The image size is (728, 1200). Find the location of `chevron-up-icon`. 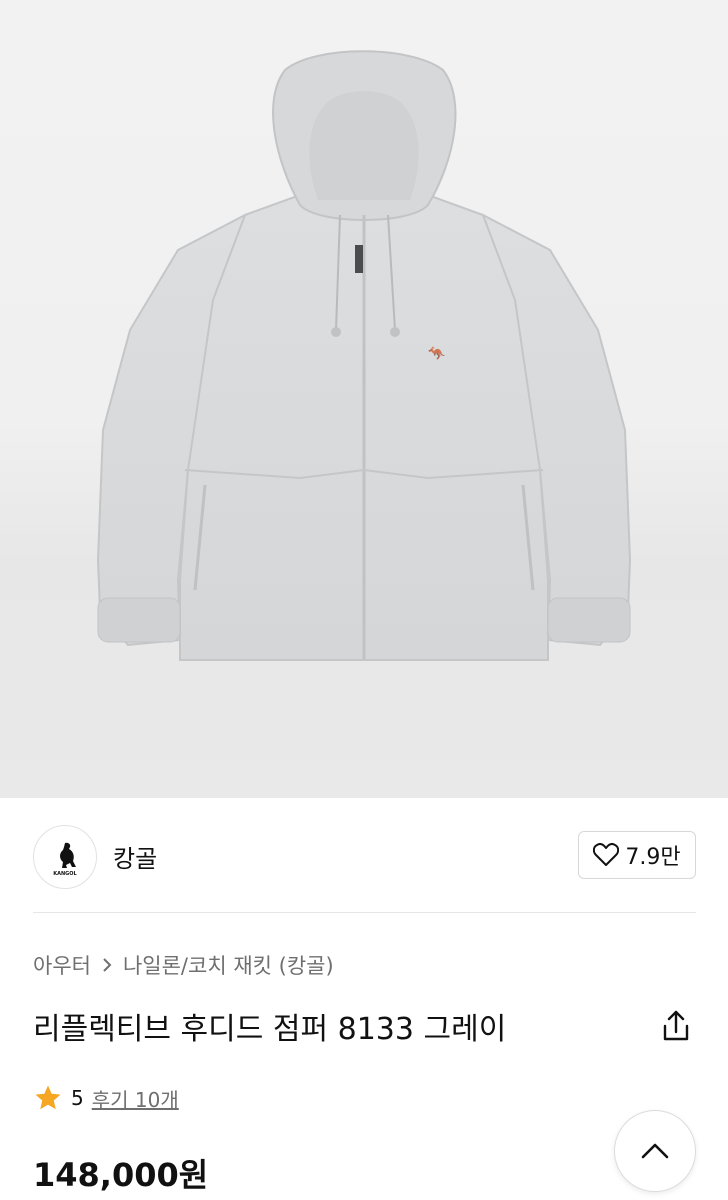

chevron-up-icon is located at coordinates (655, 1151).